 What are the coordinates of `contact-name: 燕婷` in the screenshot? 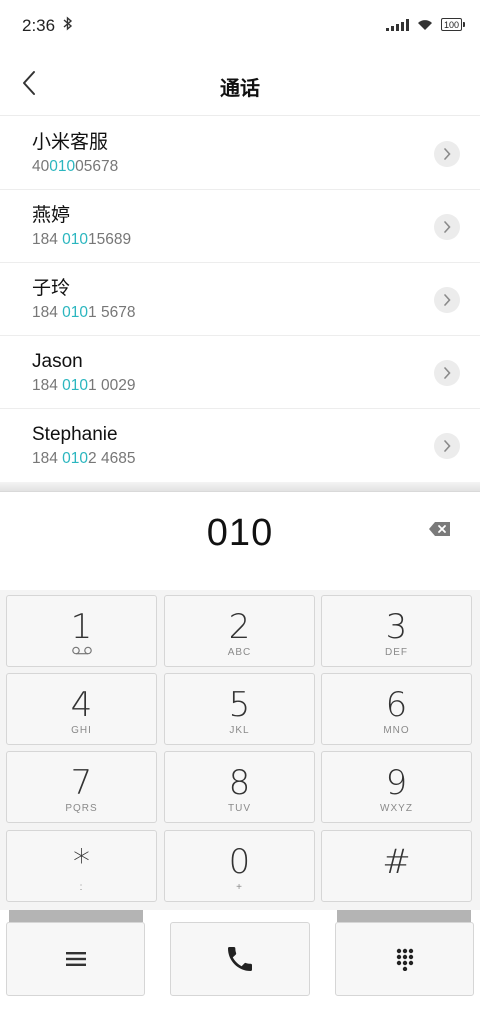 It's located at (51, 215).